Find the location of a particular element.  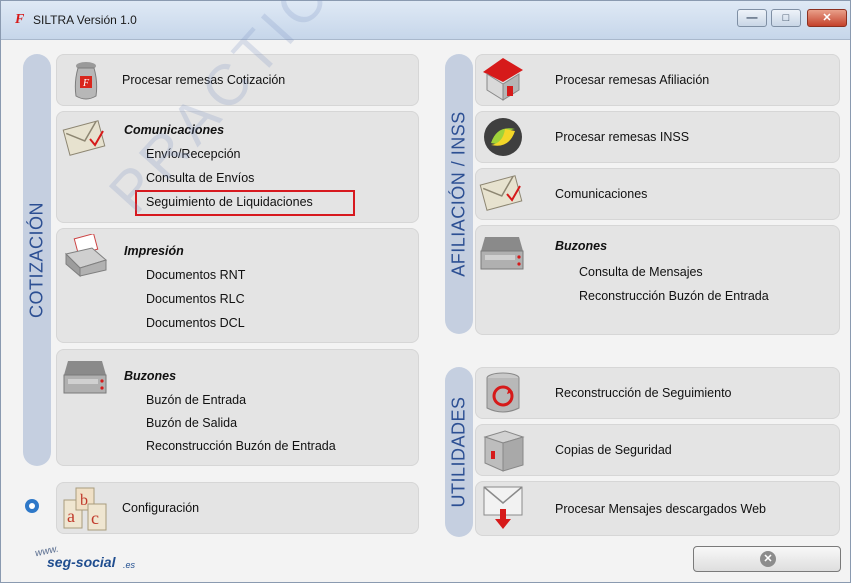

maximize-icon: □ is located at coordinates (786, 18).